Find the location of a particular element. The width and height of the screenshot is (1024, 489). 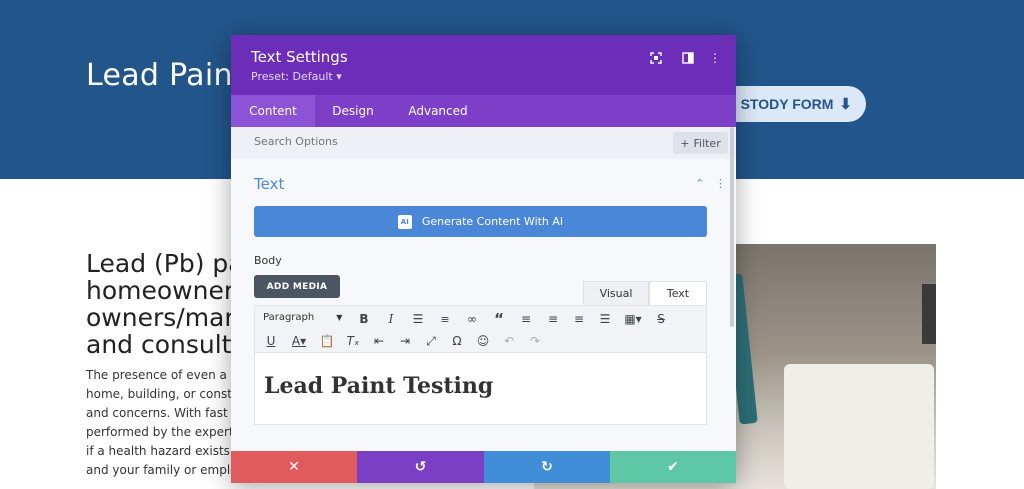

modal-action-bar: ✕ ↺ ↻ ✔ is located at coordinates (483, 467).